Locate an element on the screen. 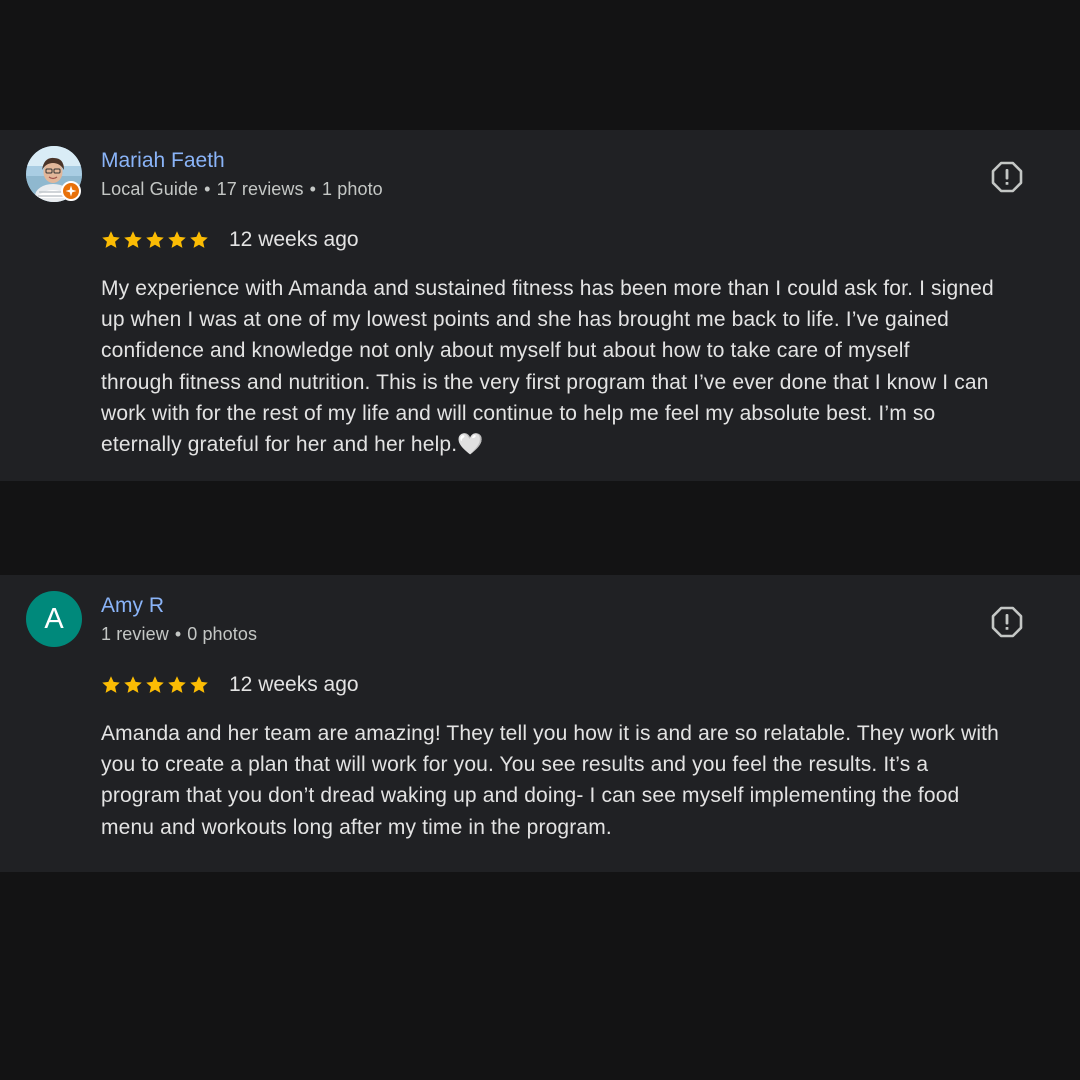 The image size is (1080, 1080). reviewer-meta: 1 review • 0 photos is located at coordinates (179, 634).